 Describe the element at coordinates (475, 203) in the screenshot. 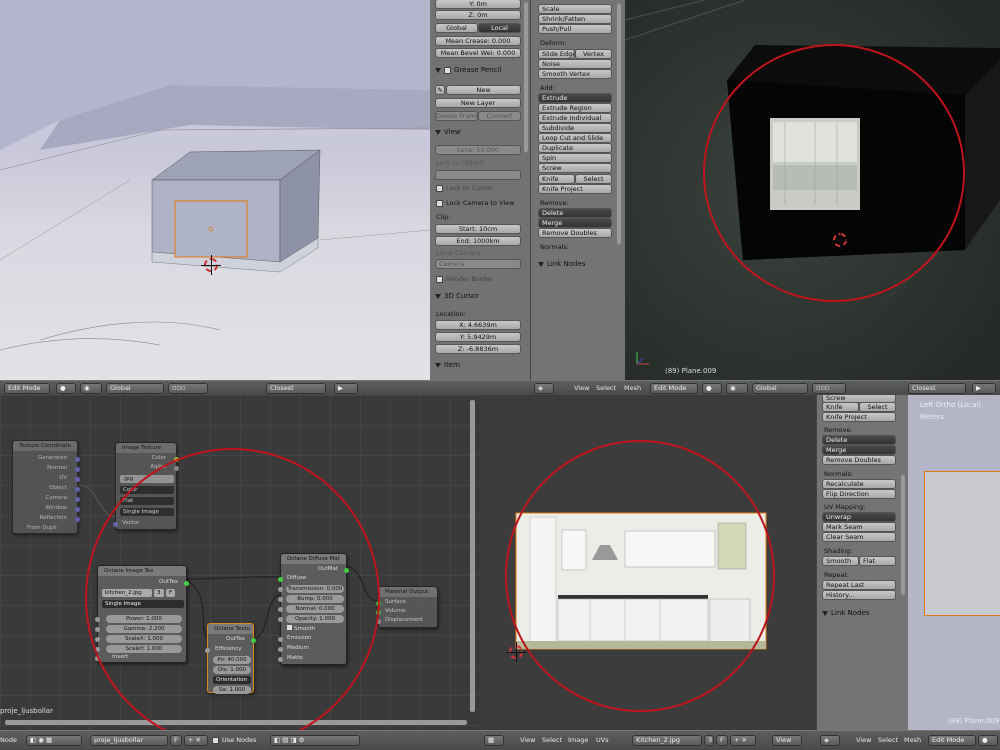

I see `lock-camera-label: Lock Camera to View` at that location.